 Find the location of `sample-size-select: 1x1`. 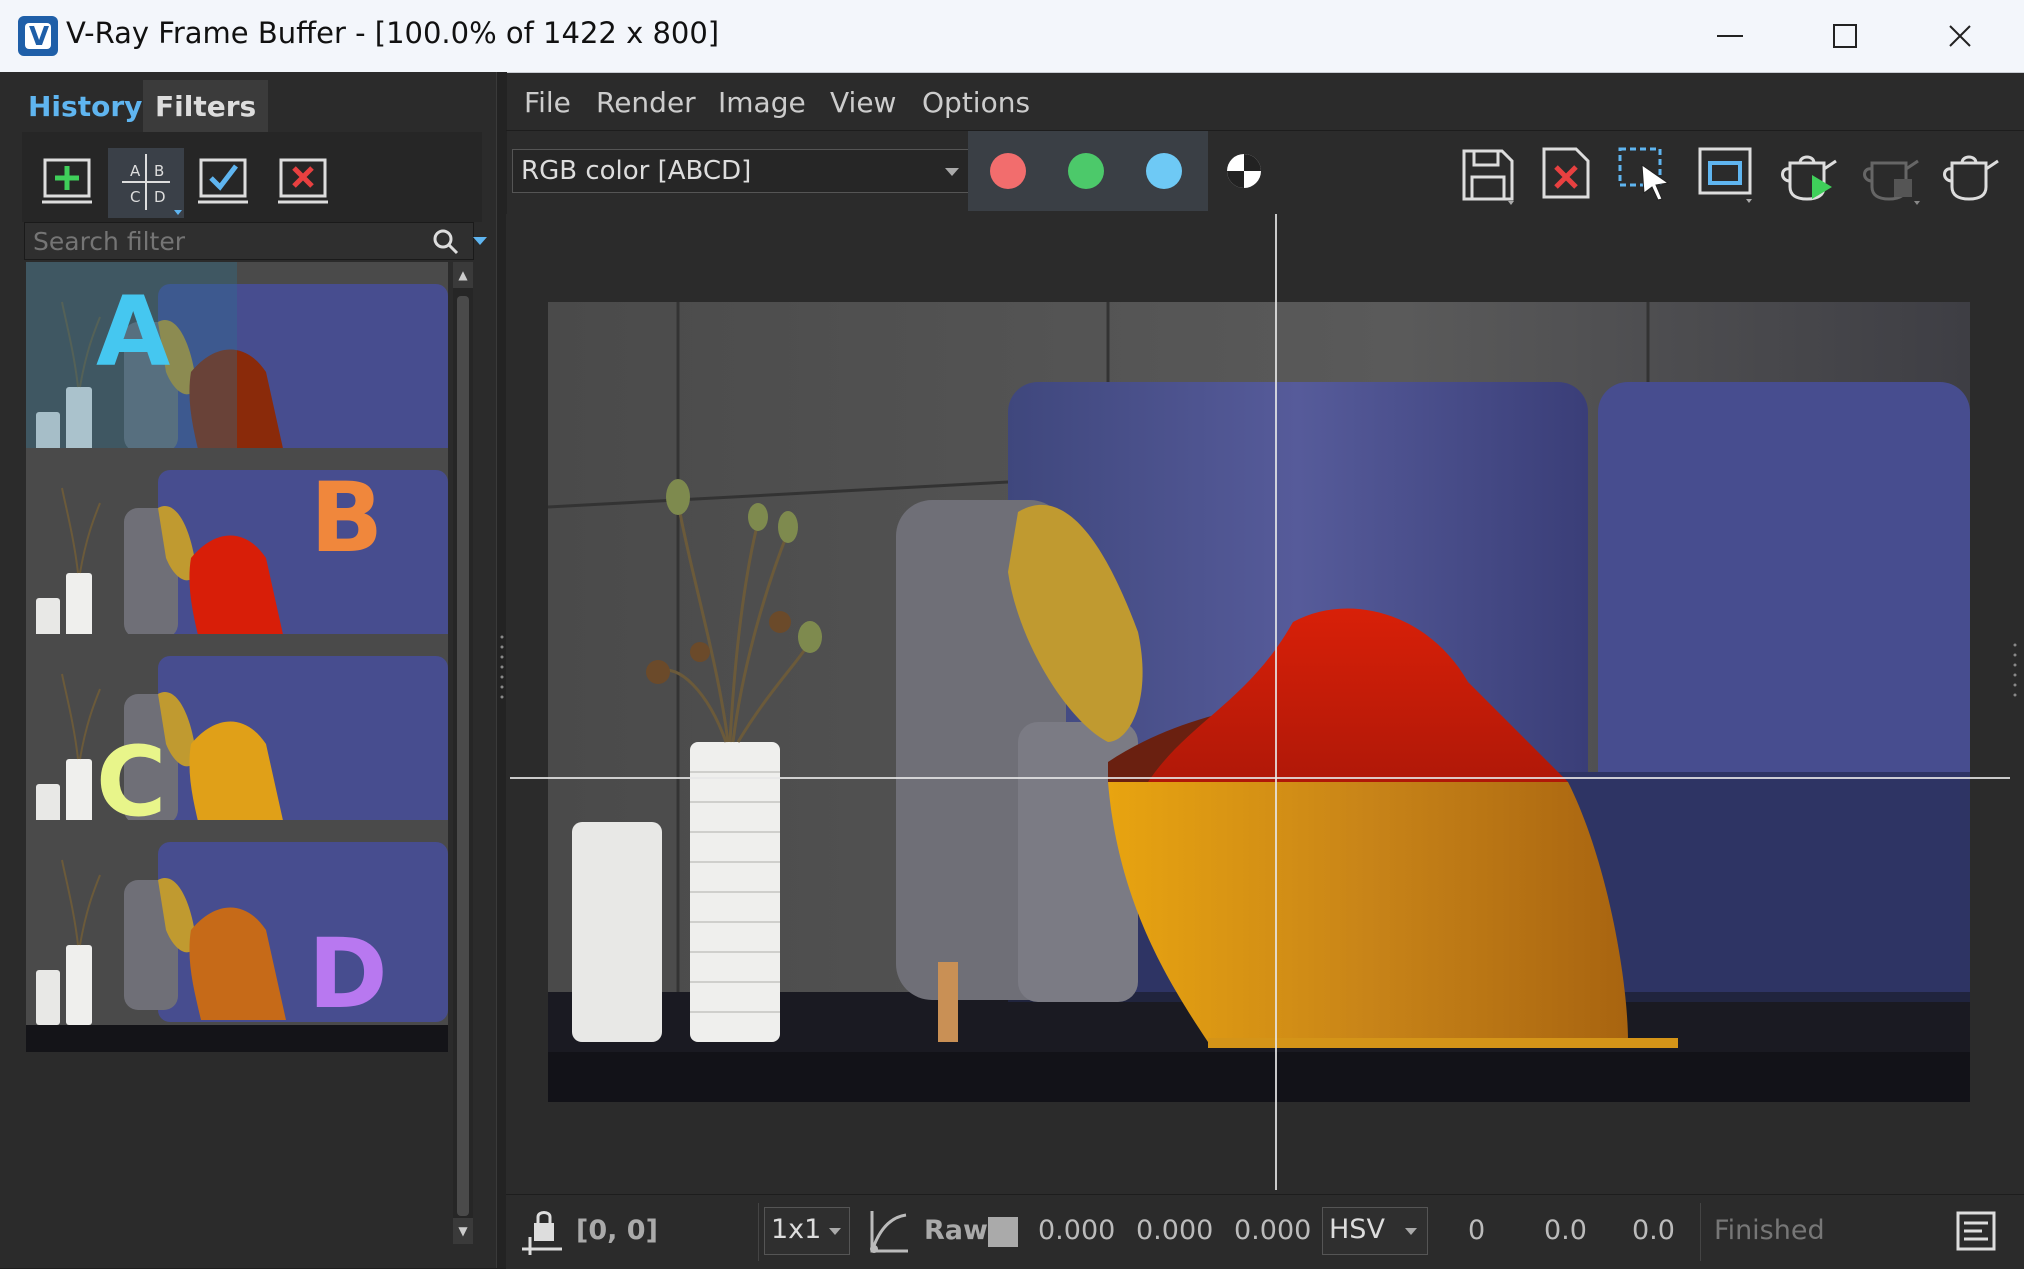

sample-size-select: 1x1 is located at coordinates (807, 1231).